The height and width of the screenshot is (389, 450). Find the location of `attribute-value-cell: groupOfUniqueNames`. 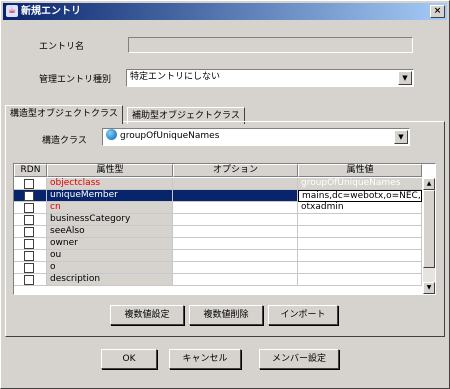

attribute-value-cell: groupOfUniqueNames is located at coordinates (360, 184).